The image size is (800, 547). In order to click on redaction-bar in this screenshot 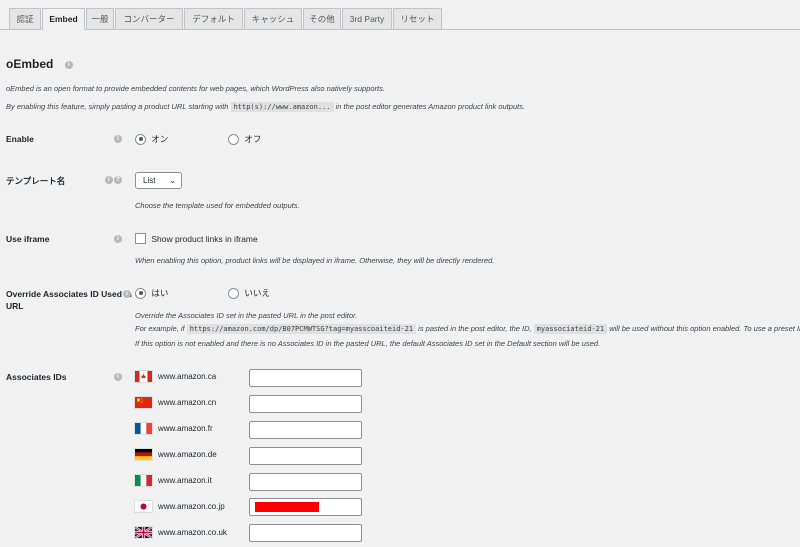, I will do `click(287, 507)`.